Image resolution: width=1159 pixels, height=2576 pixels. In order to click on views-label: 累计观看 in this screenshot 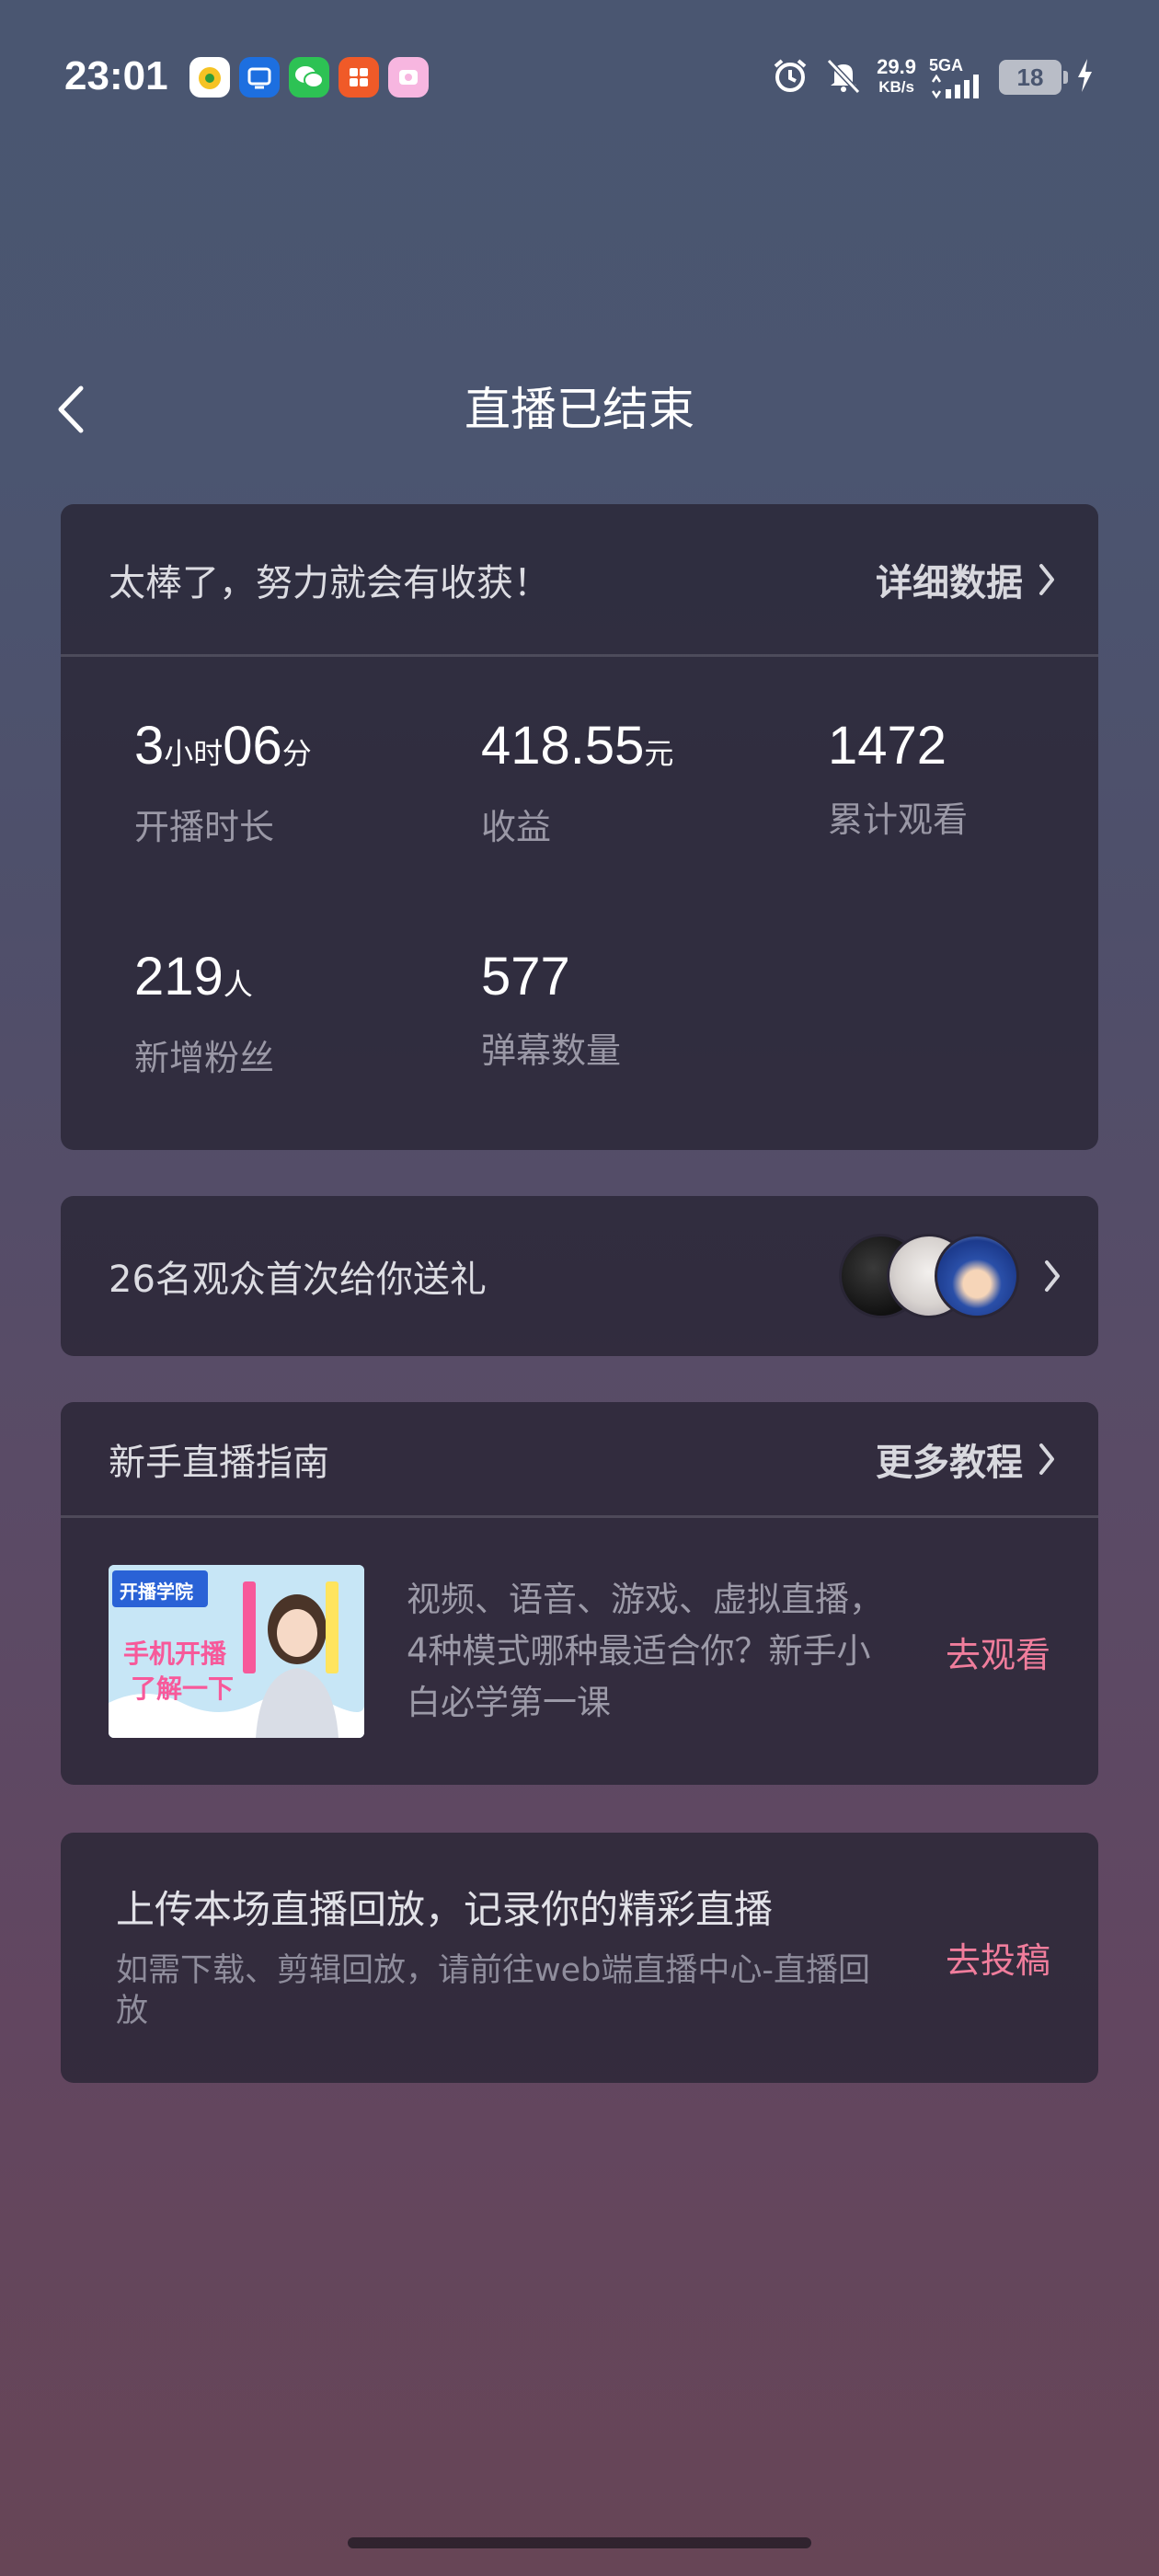, I will do `click(898, 819)`.